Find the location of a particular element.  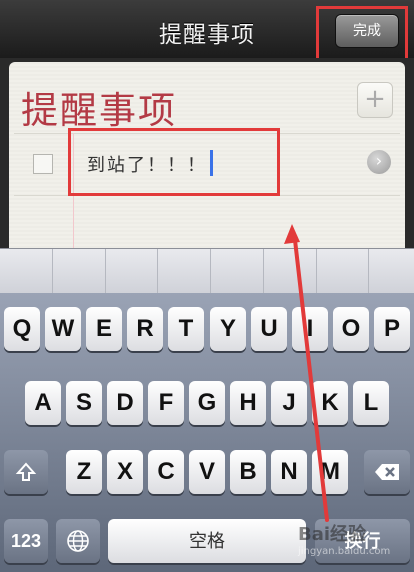

reminder-text-field: 到站了！！！ is located at coordinates (147, 164).